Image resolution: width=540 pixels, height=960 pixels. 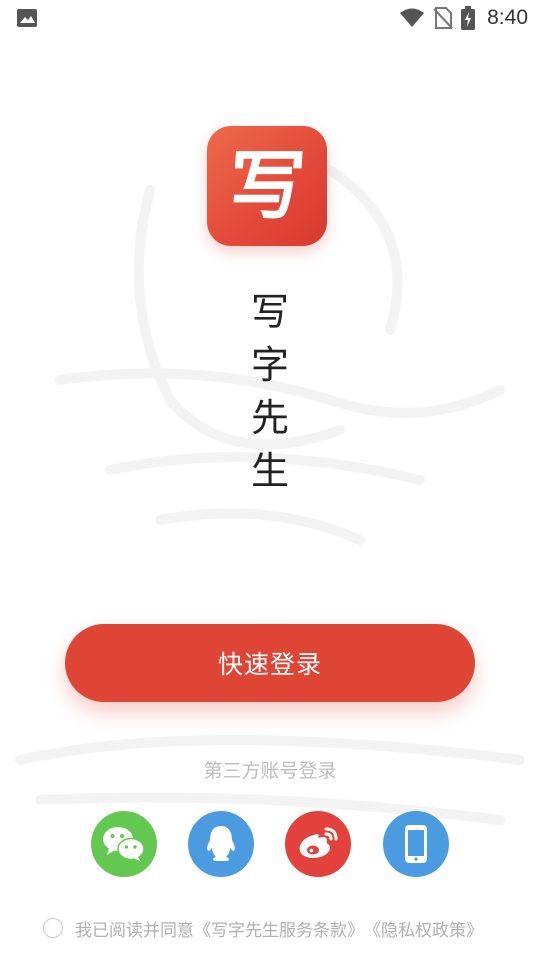 I want to click on qq-login-button, so click(x=221, y=844).